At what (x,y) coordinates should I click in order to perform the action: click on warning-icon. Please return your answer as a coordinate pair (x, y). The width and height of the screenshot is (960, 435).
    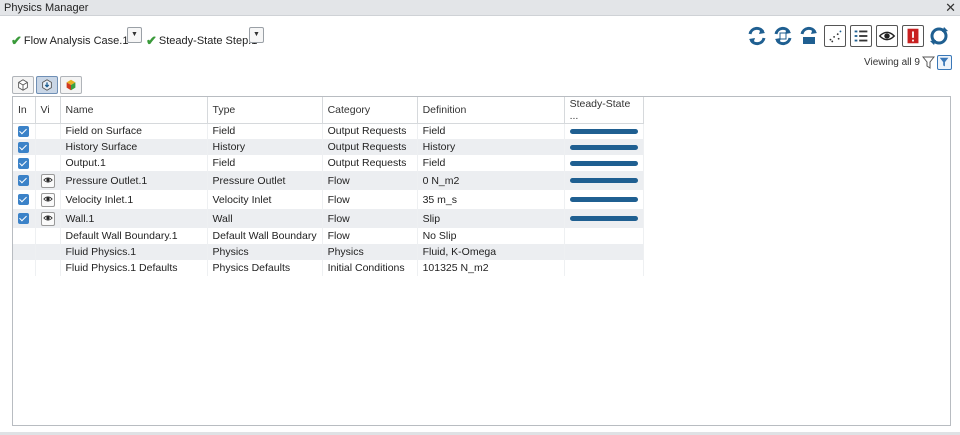
    Looking at the image, I should click on (913, 36).